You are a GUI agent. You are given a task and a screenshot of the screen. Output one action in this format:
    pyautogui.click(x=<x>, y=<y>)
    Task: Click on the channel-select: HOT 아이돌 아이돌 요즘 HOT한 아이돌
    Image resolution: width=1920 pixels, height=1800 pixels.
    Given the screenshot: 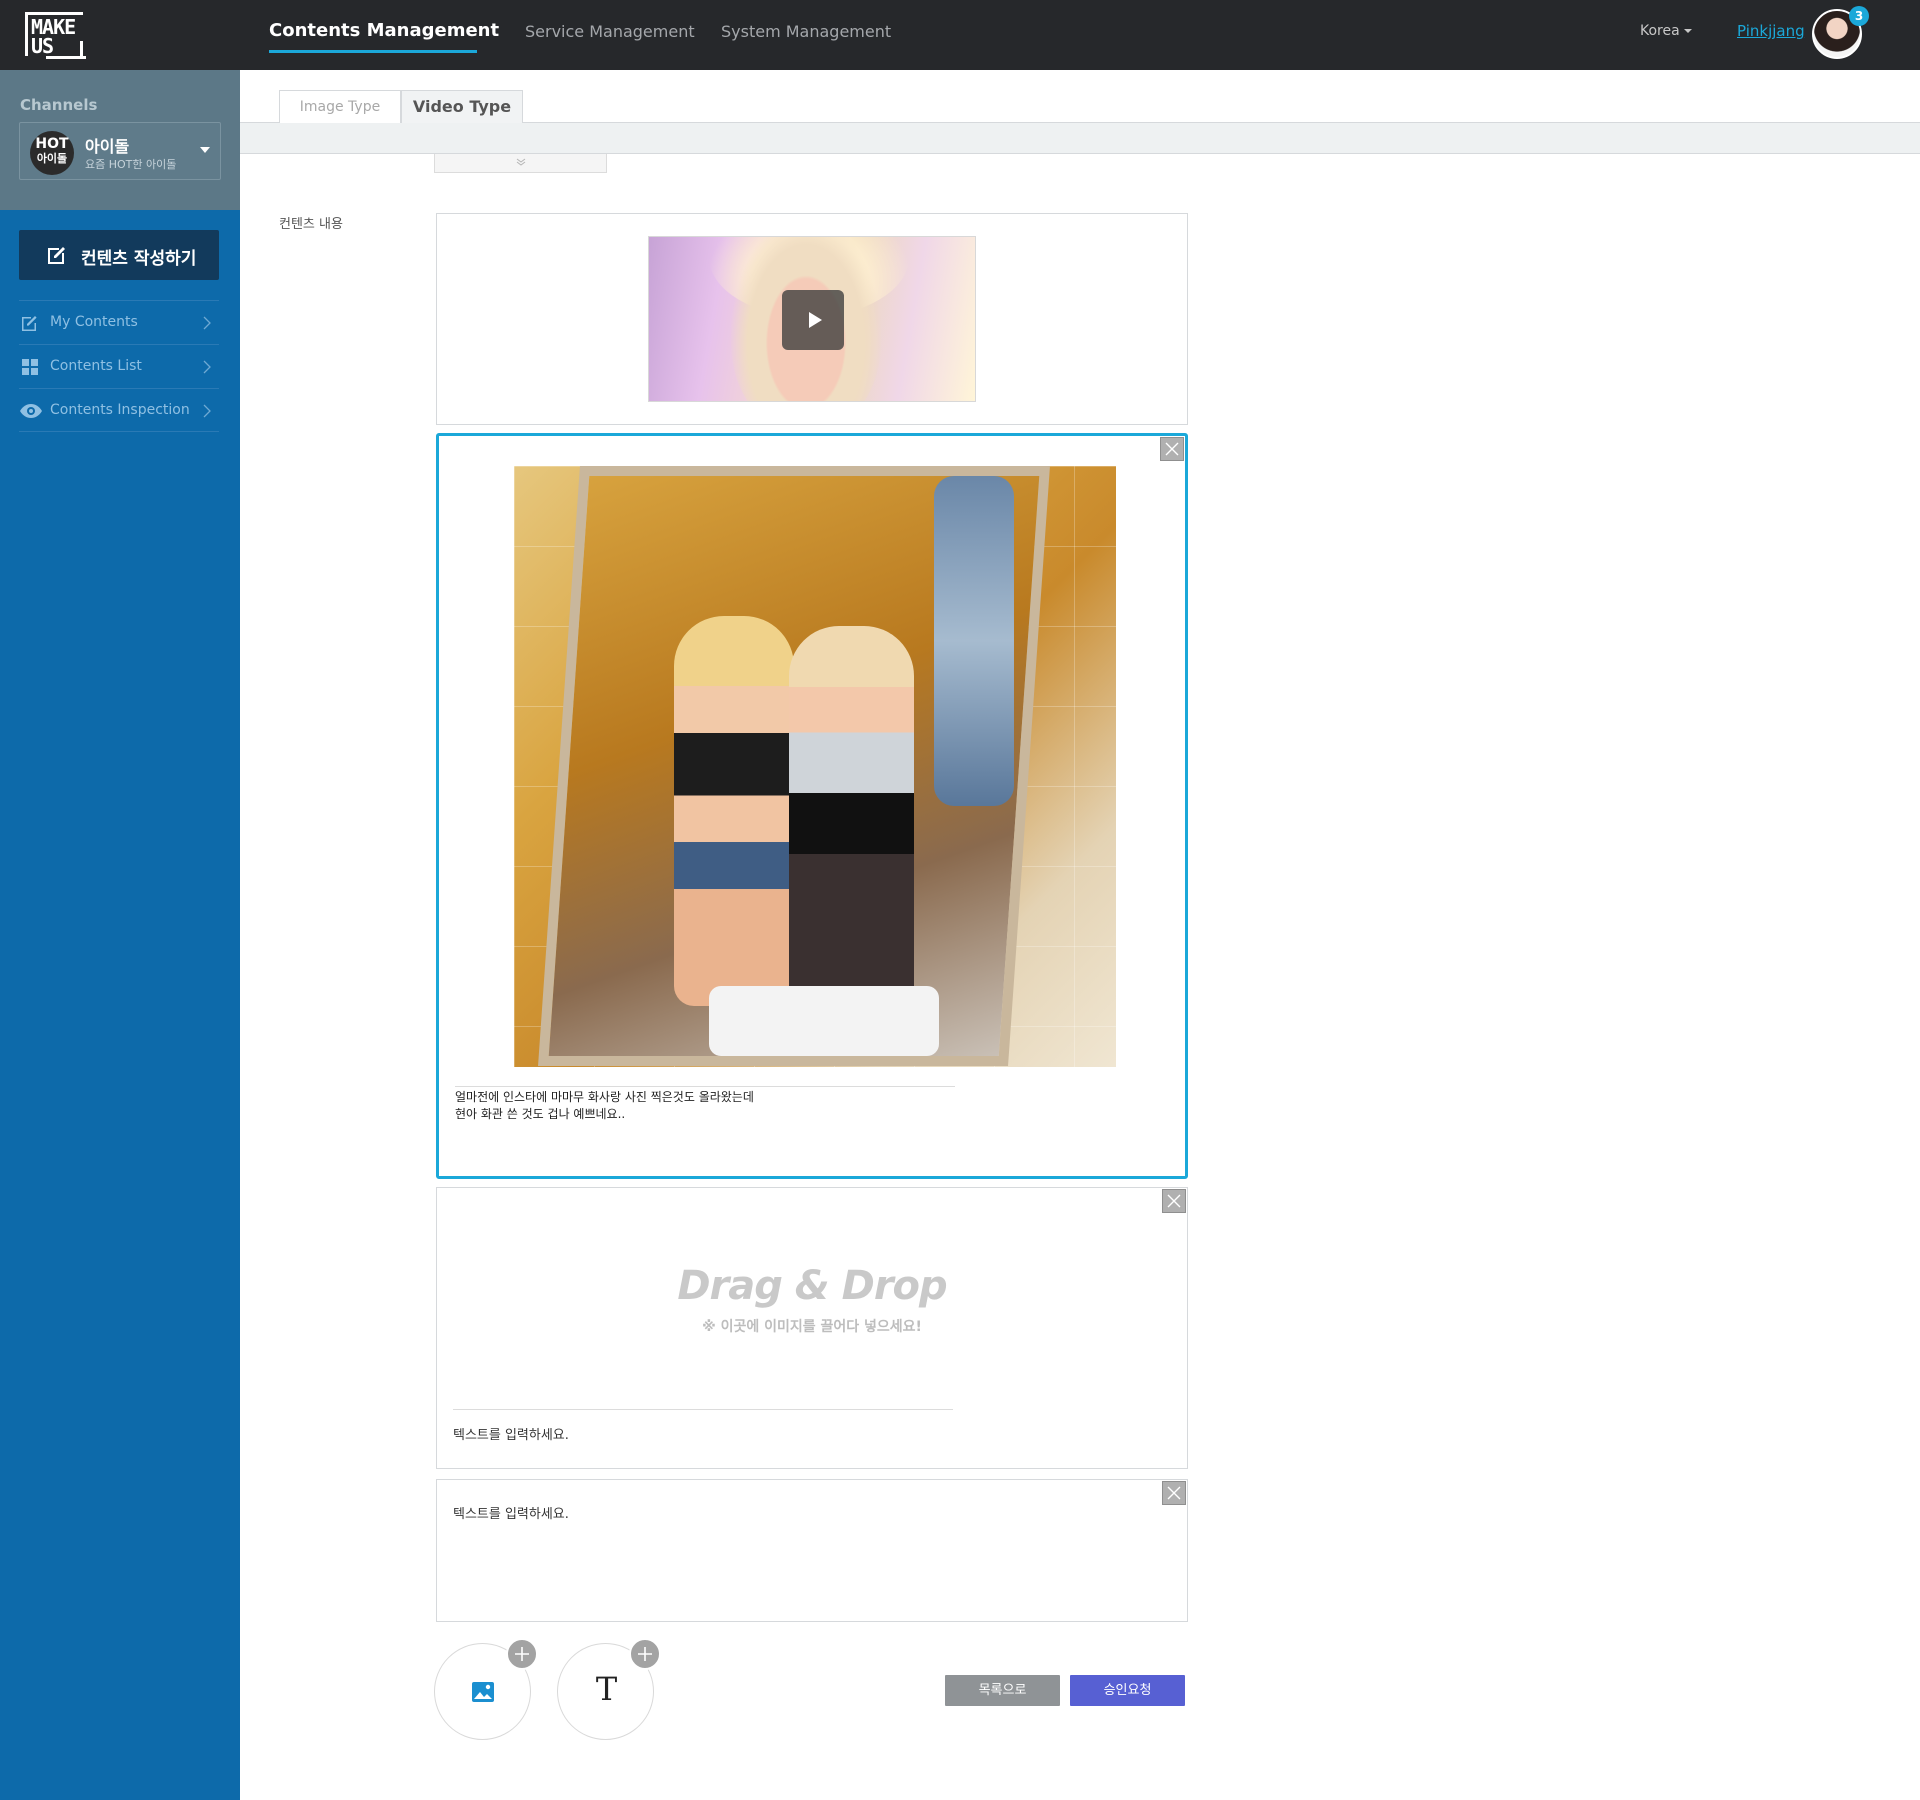 What is the action you would take?
    pyautogui.click(x=120, y=151)
    